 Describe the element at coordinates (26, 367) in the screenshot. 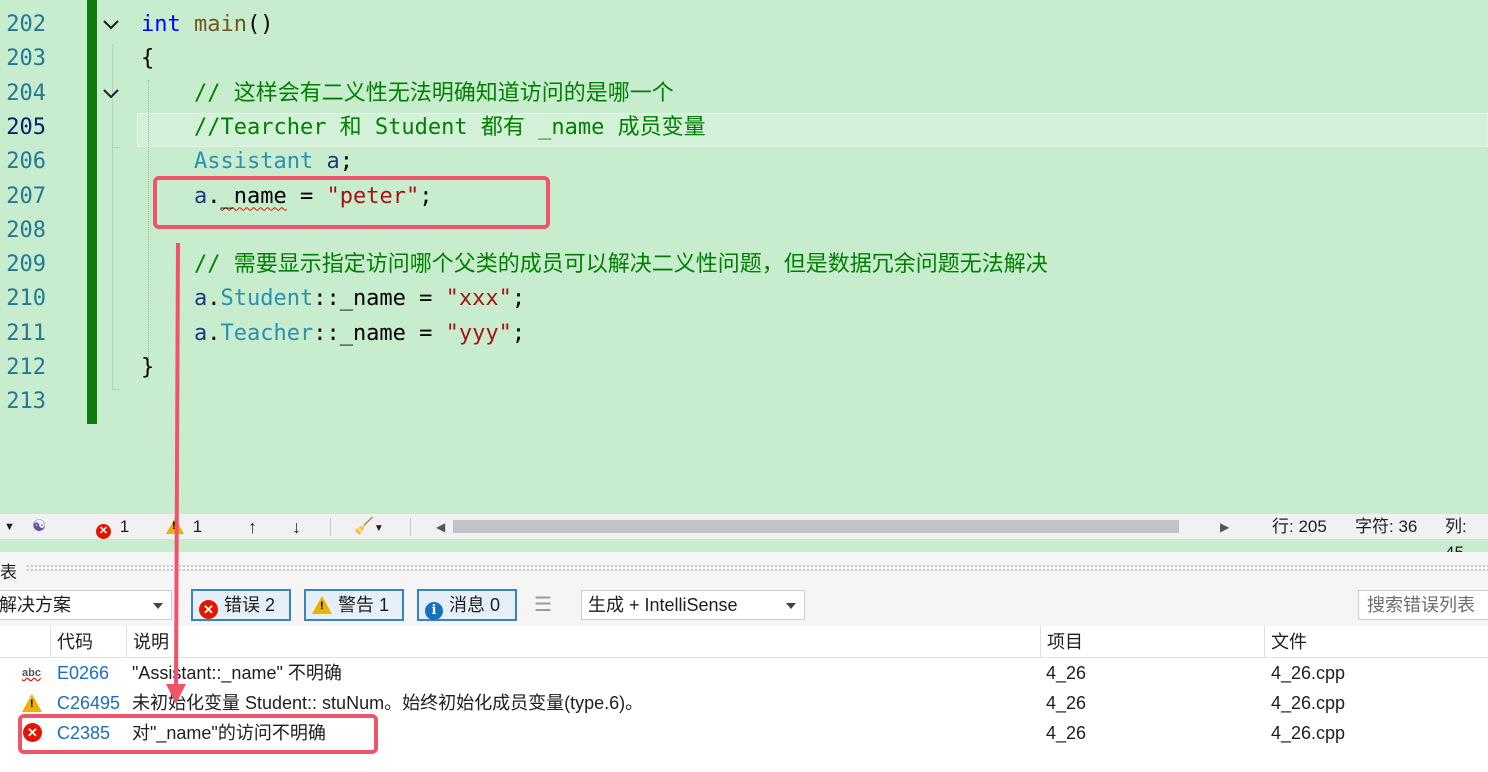

I see `line-number: 212` at that location.